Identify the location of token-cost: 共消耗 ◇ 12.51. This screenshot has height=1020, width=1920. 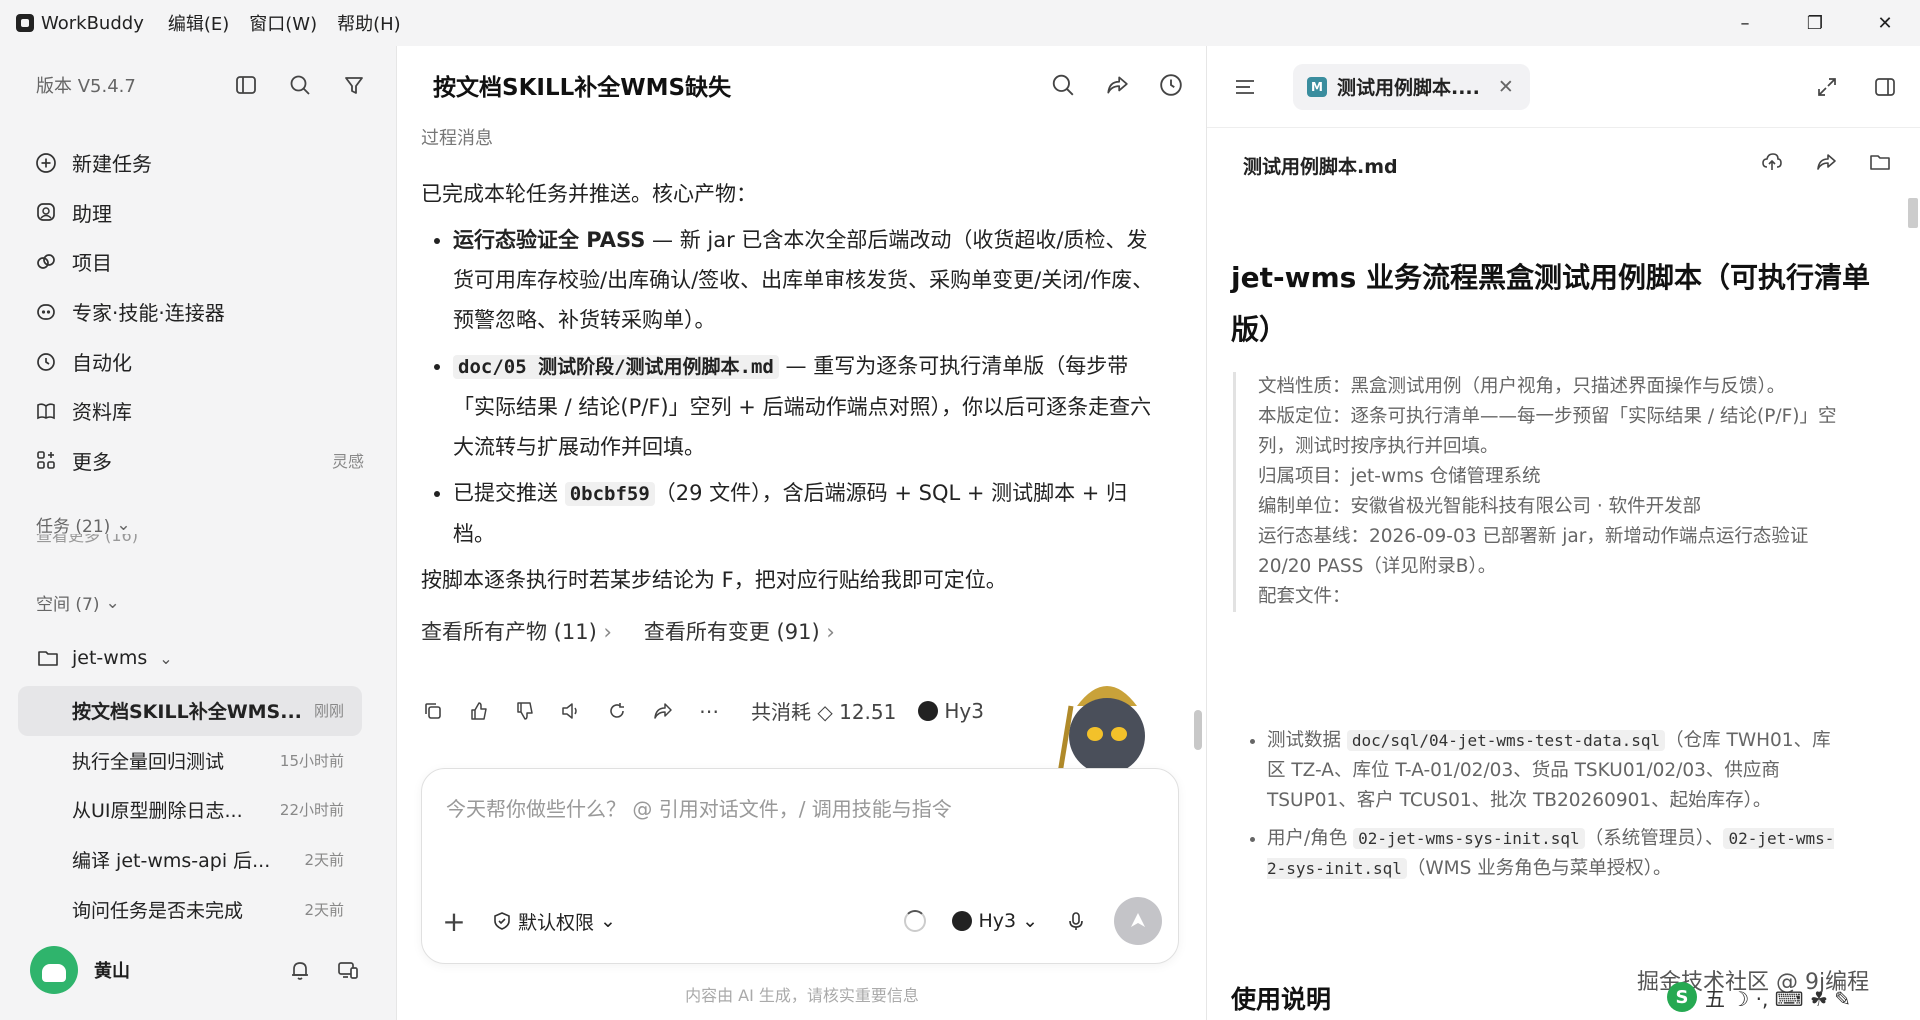
(824, 712).